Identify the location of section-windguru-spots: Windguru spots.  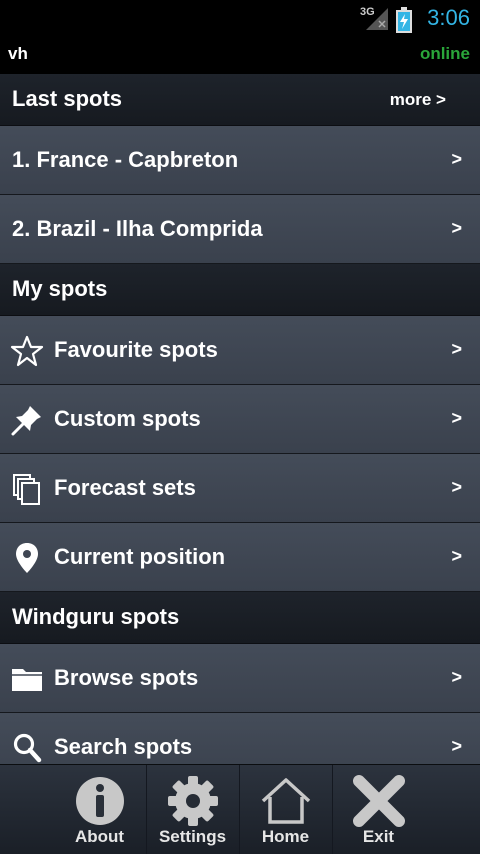
(240, 618).